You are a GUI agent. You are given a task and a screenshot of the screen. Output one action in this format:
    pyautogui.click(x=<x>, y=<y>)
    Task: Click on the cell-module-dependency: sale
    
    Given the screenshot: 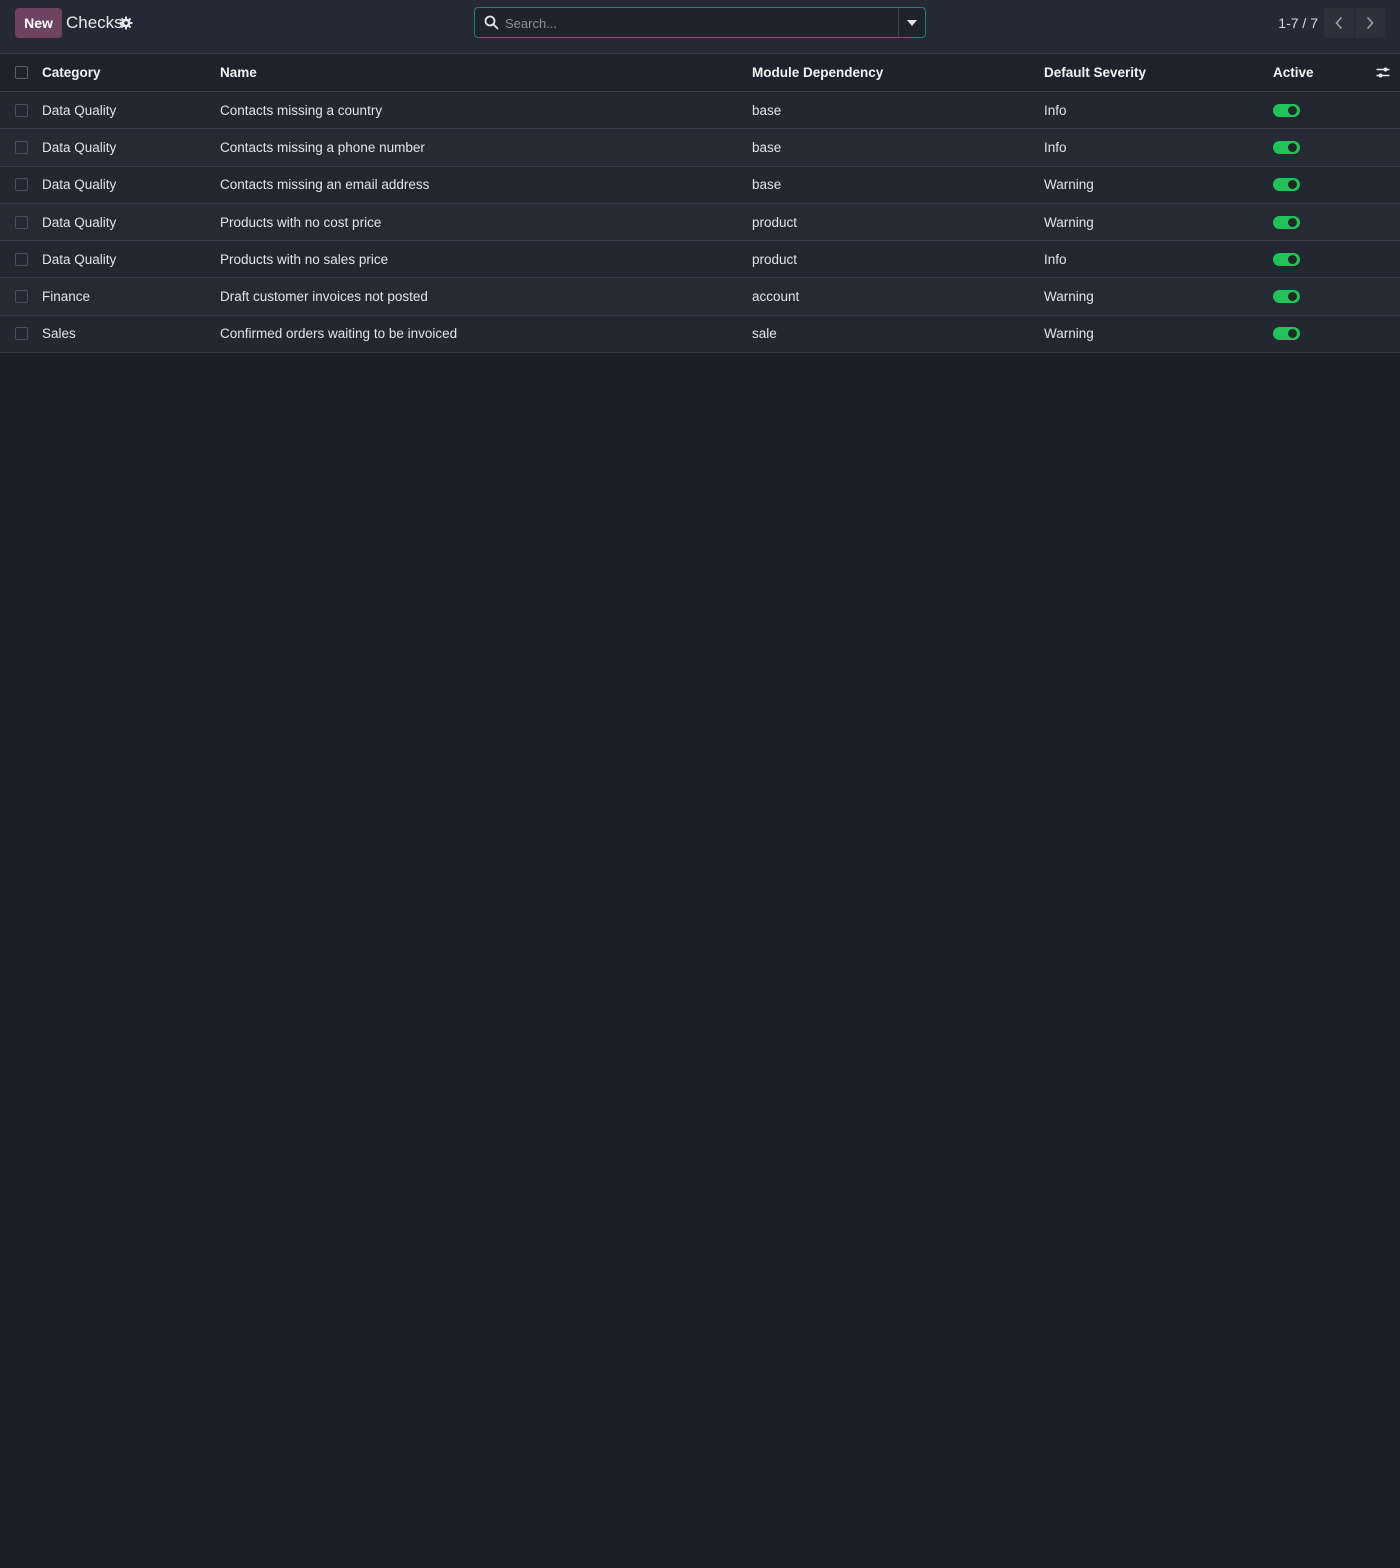 What is the action you would take?
    pyautogui.click(x=764, y=334)
    